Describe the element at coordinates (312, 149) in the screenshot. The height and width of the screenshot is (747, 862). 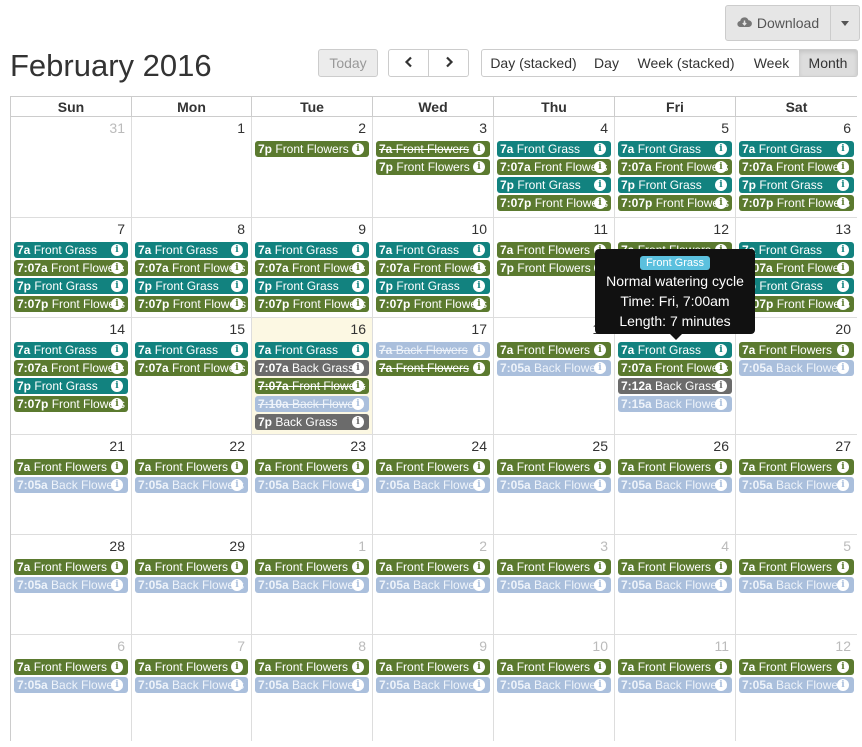
I see `calendar-event: 7p Front Flowersi` at that location.